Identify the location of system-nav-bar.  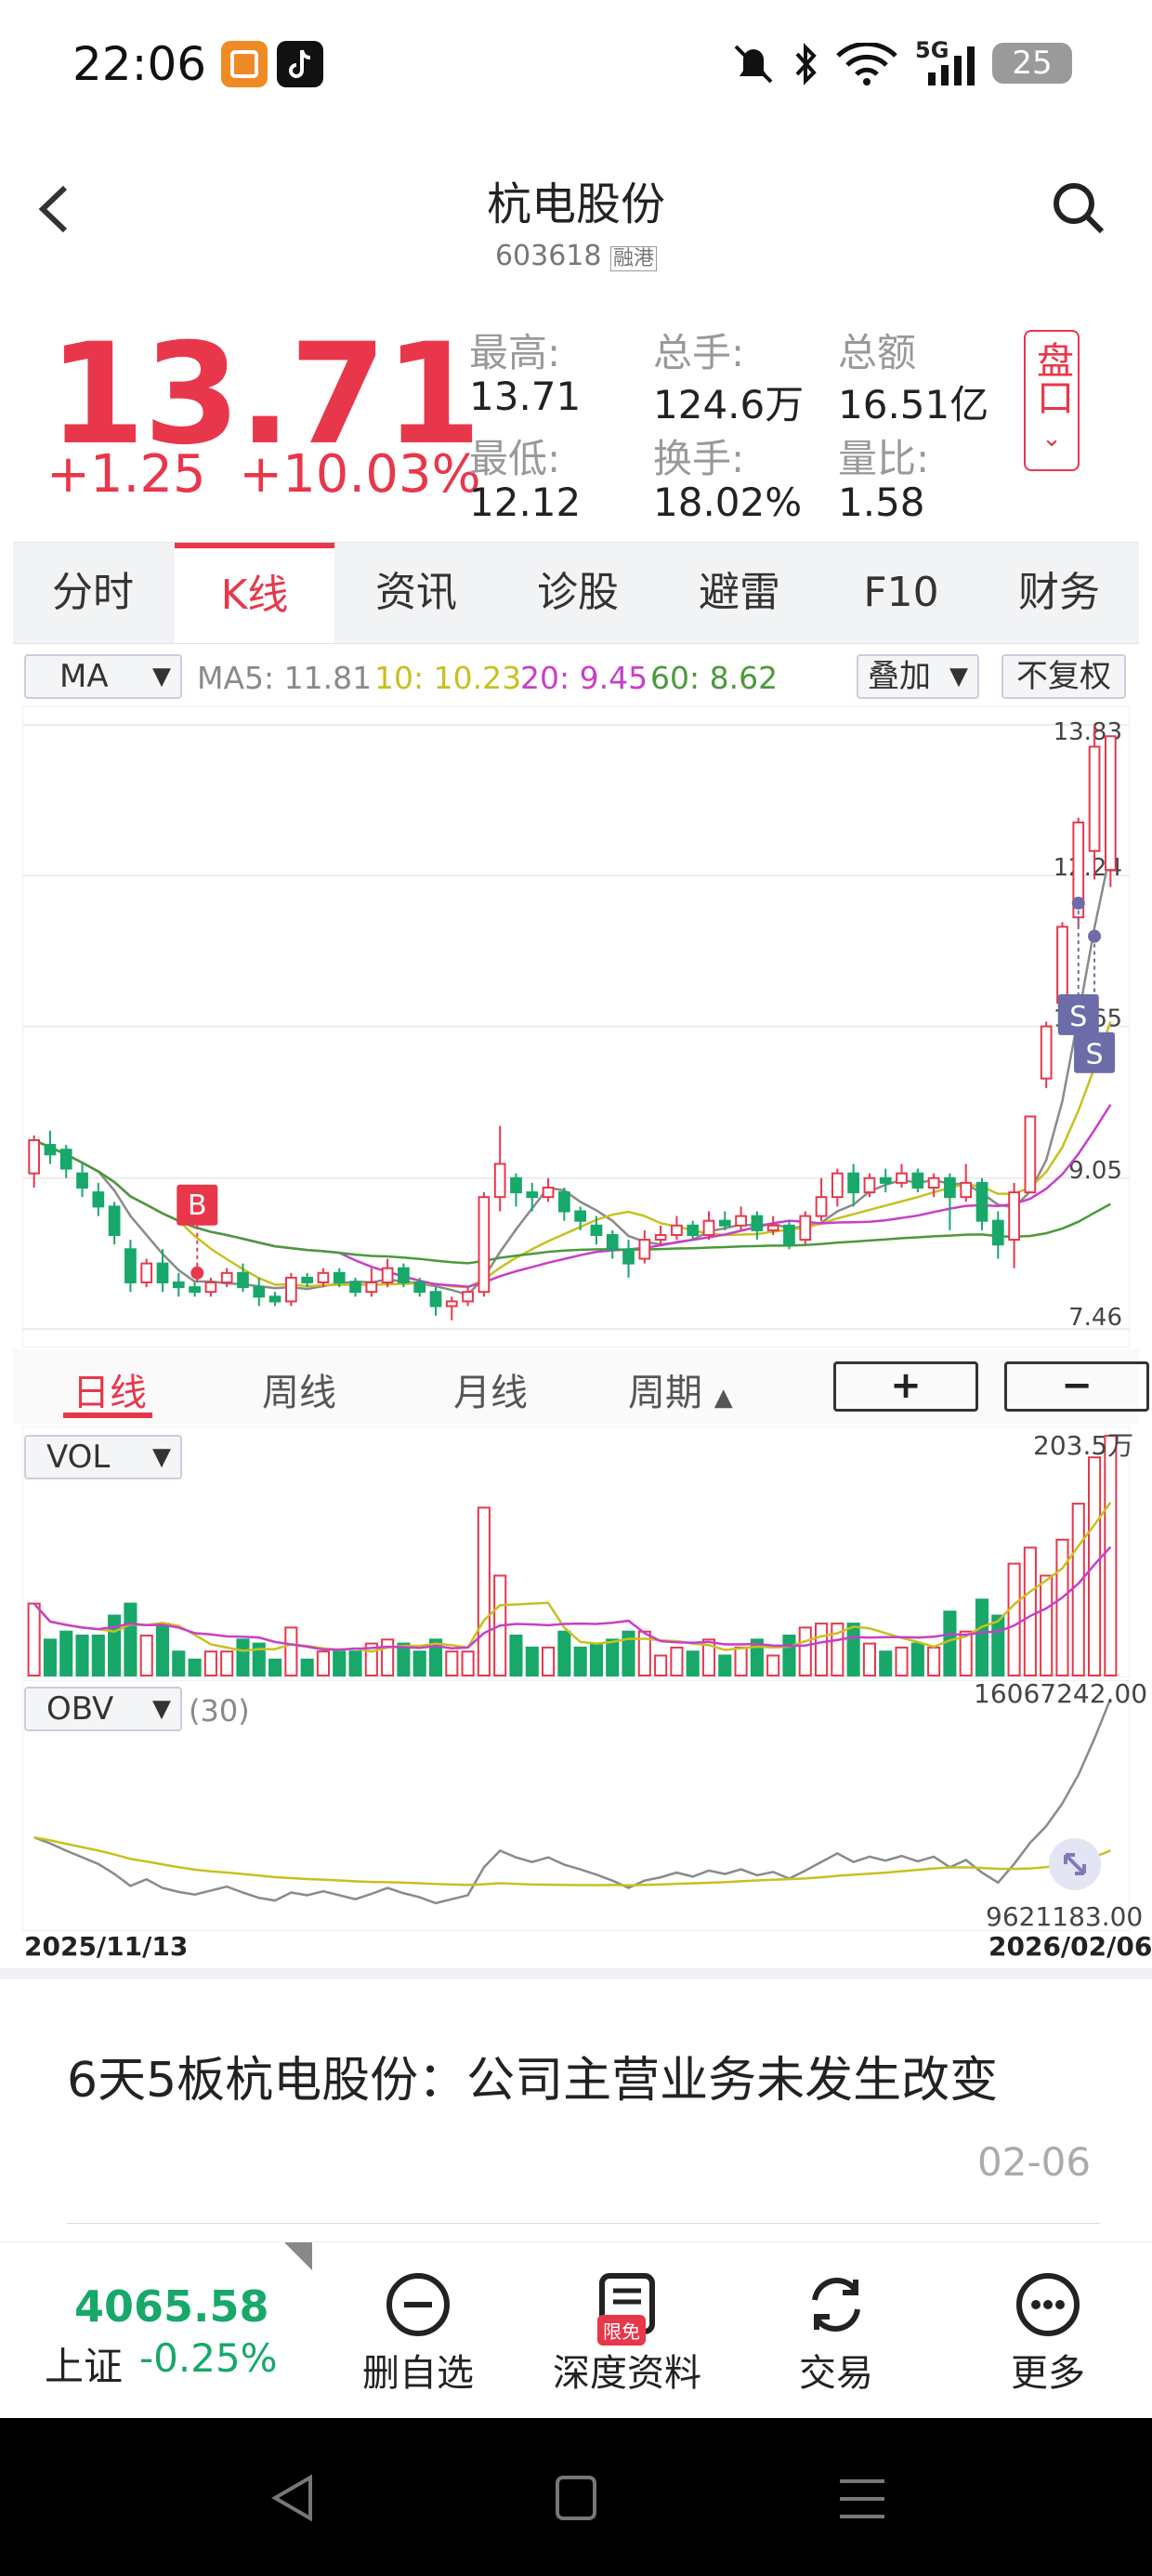
(576, 2497).